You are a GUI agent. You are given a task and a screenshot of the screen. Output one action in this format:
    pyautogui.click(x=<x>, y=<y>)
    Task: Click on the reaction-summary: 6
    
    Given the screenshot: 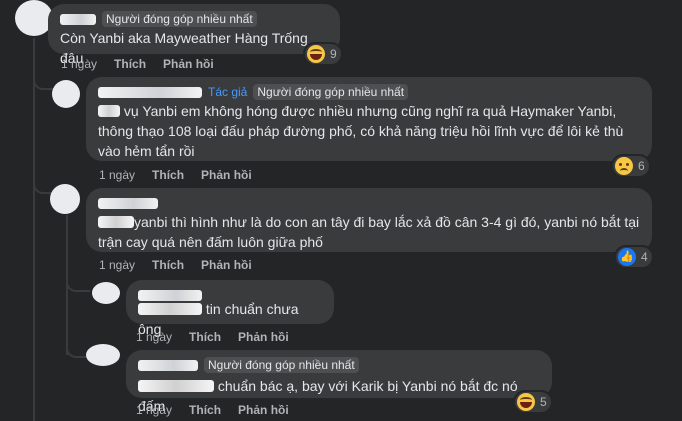 What is the action you would take?
    pyautogui.click(x=631, y=166)
    